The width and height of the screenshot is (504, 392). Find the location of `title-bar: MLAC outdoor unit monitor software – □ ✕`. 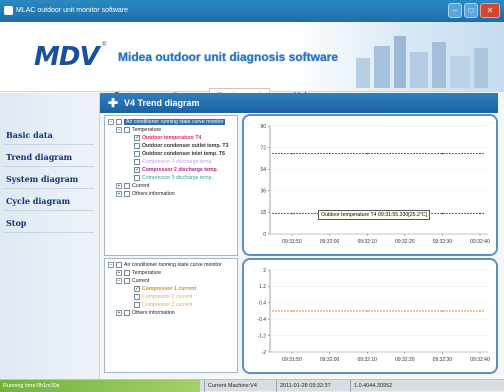

title-bar: MLAC outdoor unit monitor software – □ ✕ is located at coordinates (252, 11).